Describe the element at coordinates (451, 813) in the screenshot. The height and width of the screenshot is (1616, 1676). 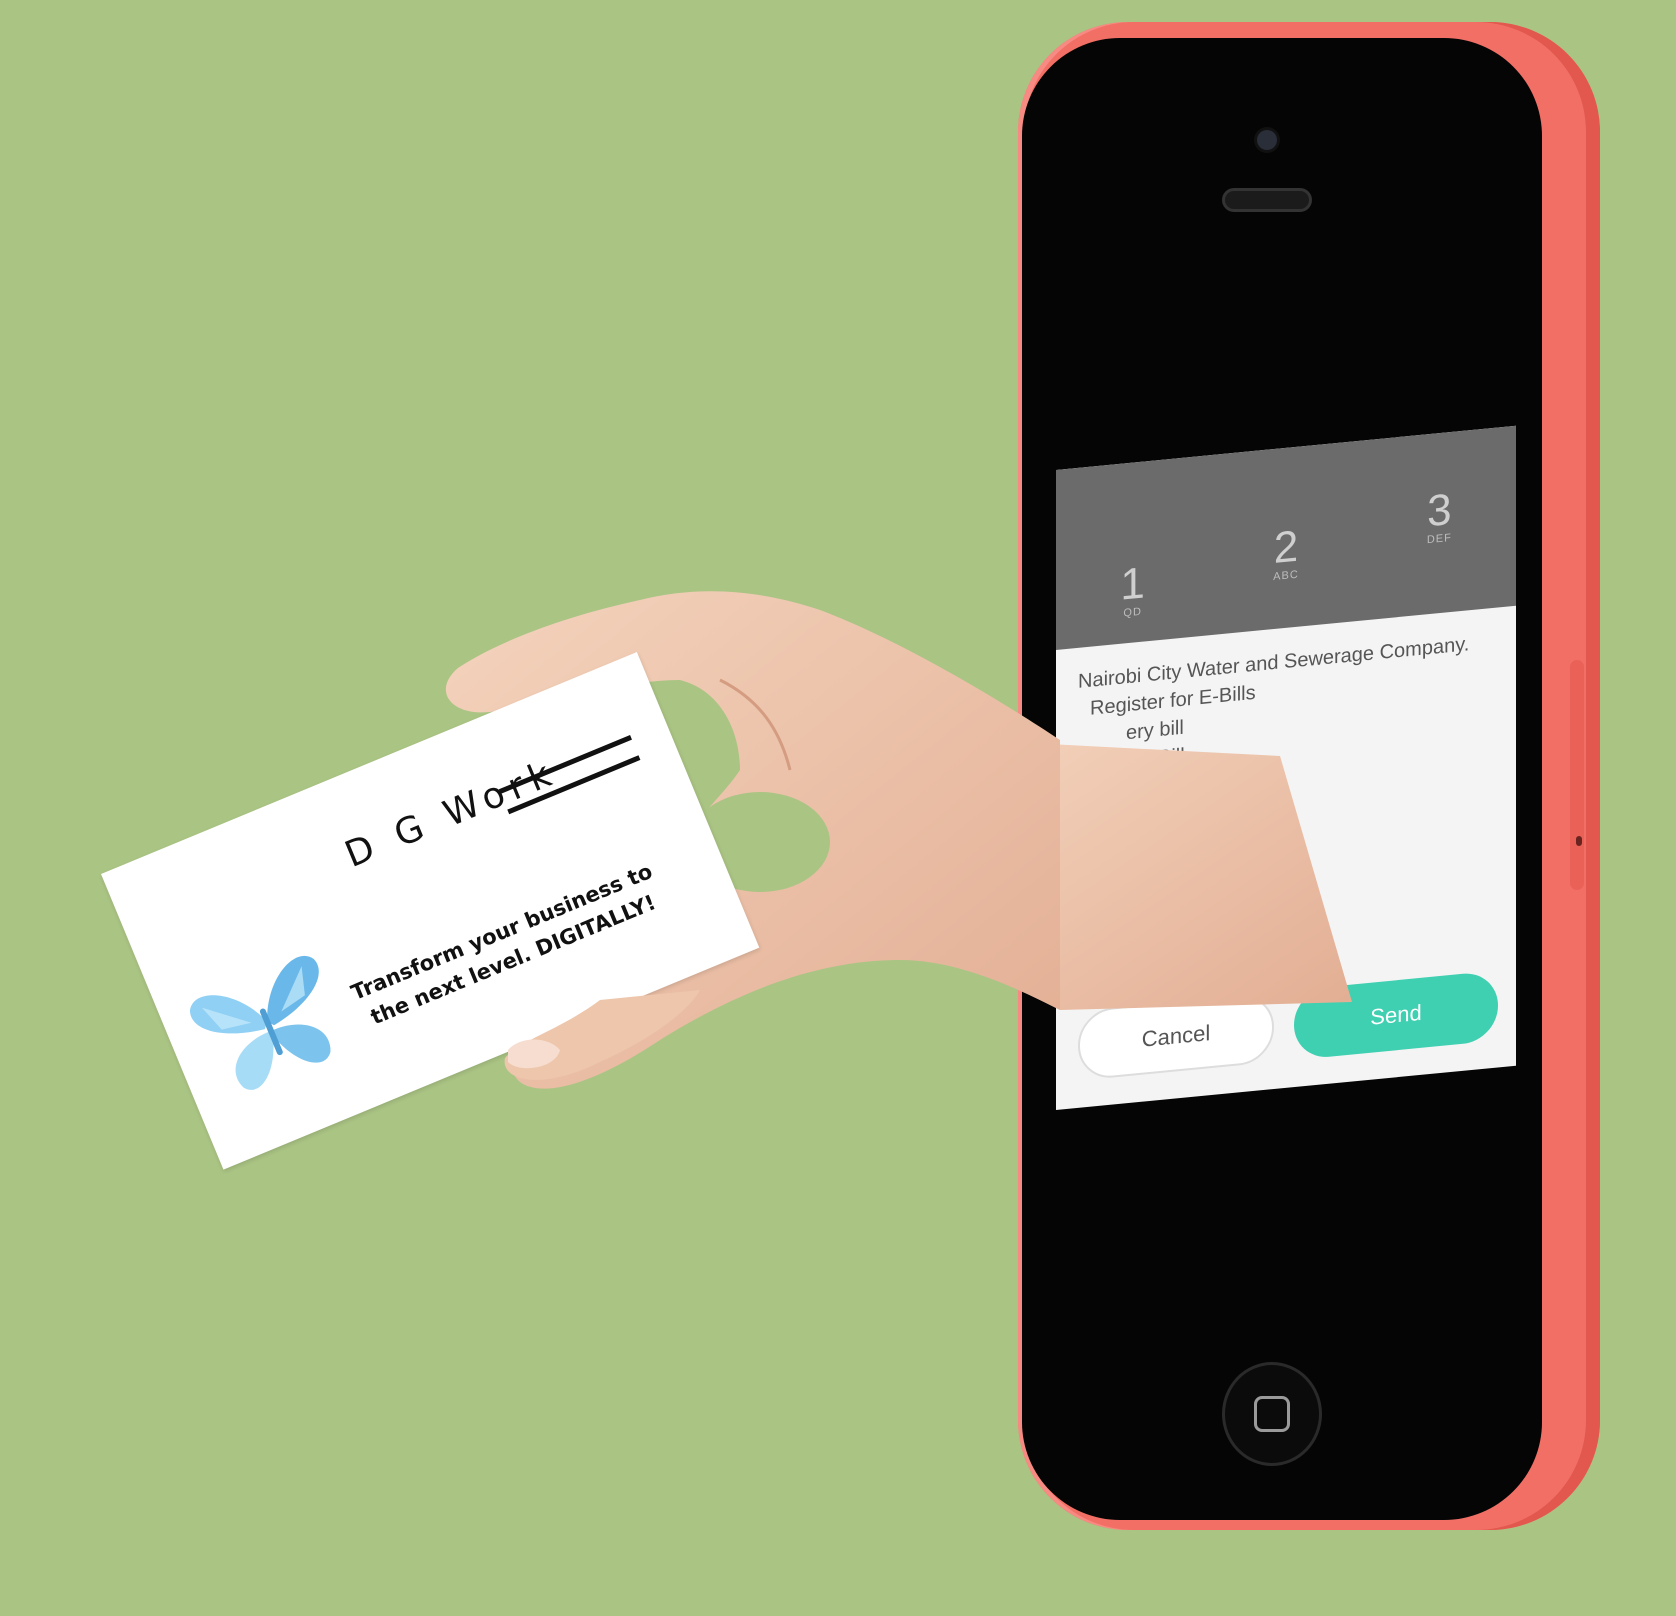
I see `card-company-name: D G Work` at that location.